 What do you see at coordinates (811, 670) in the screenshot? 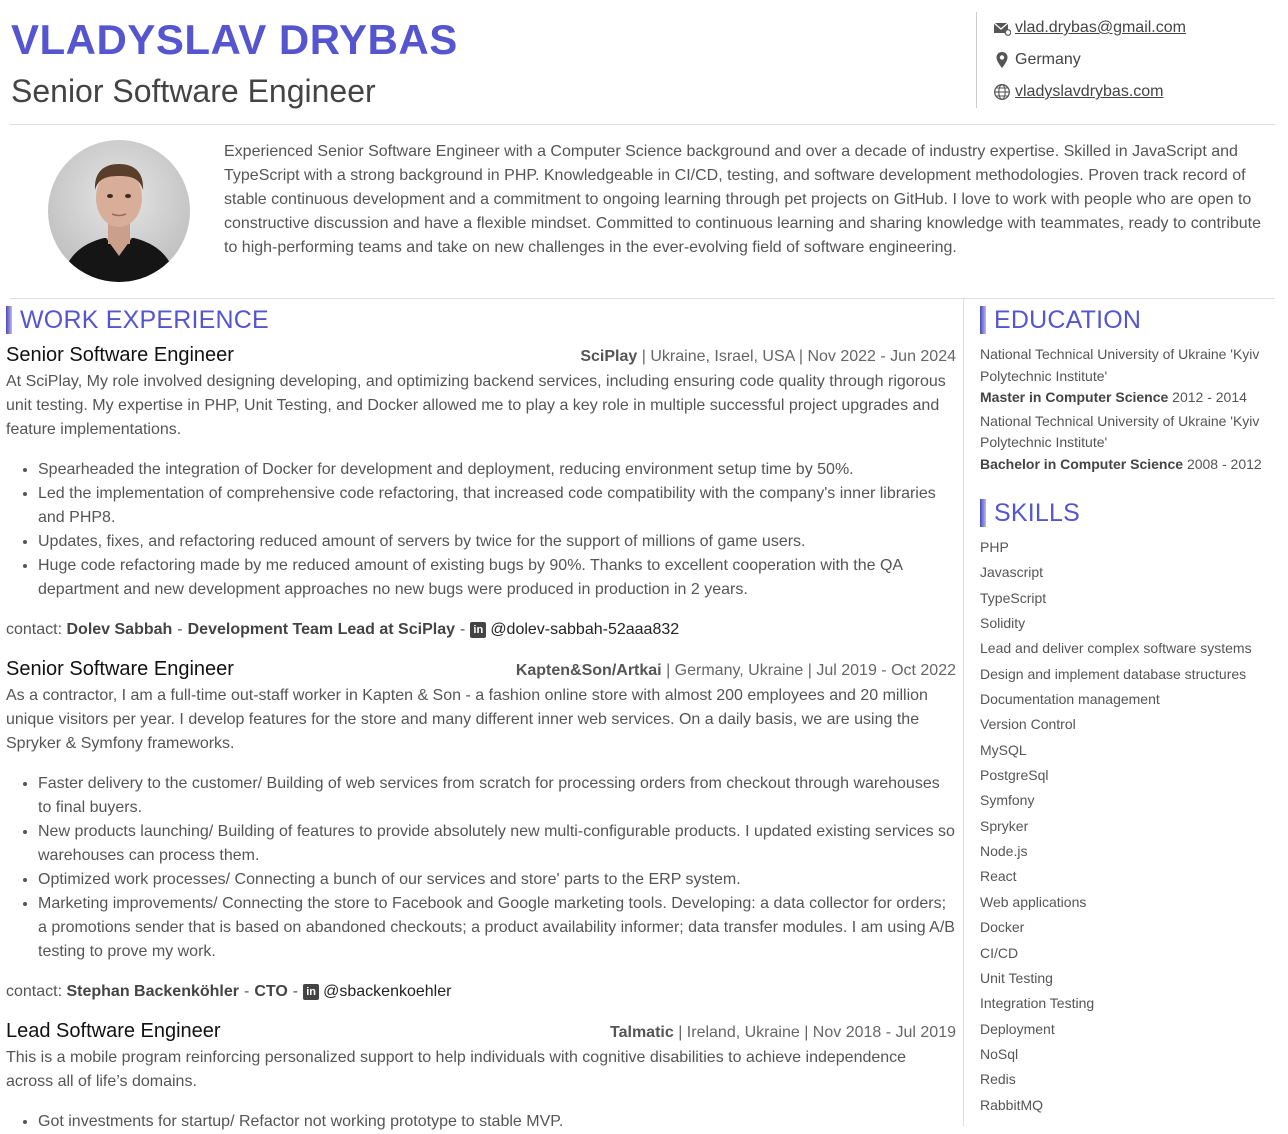
I see `job-details: | Germany, Ukraine | Jul 2019 - Oct 2022` at bounding box center [811, 670].